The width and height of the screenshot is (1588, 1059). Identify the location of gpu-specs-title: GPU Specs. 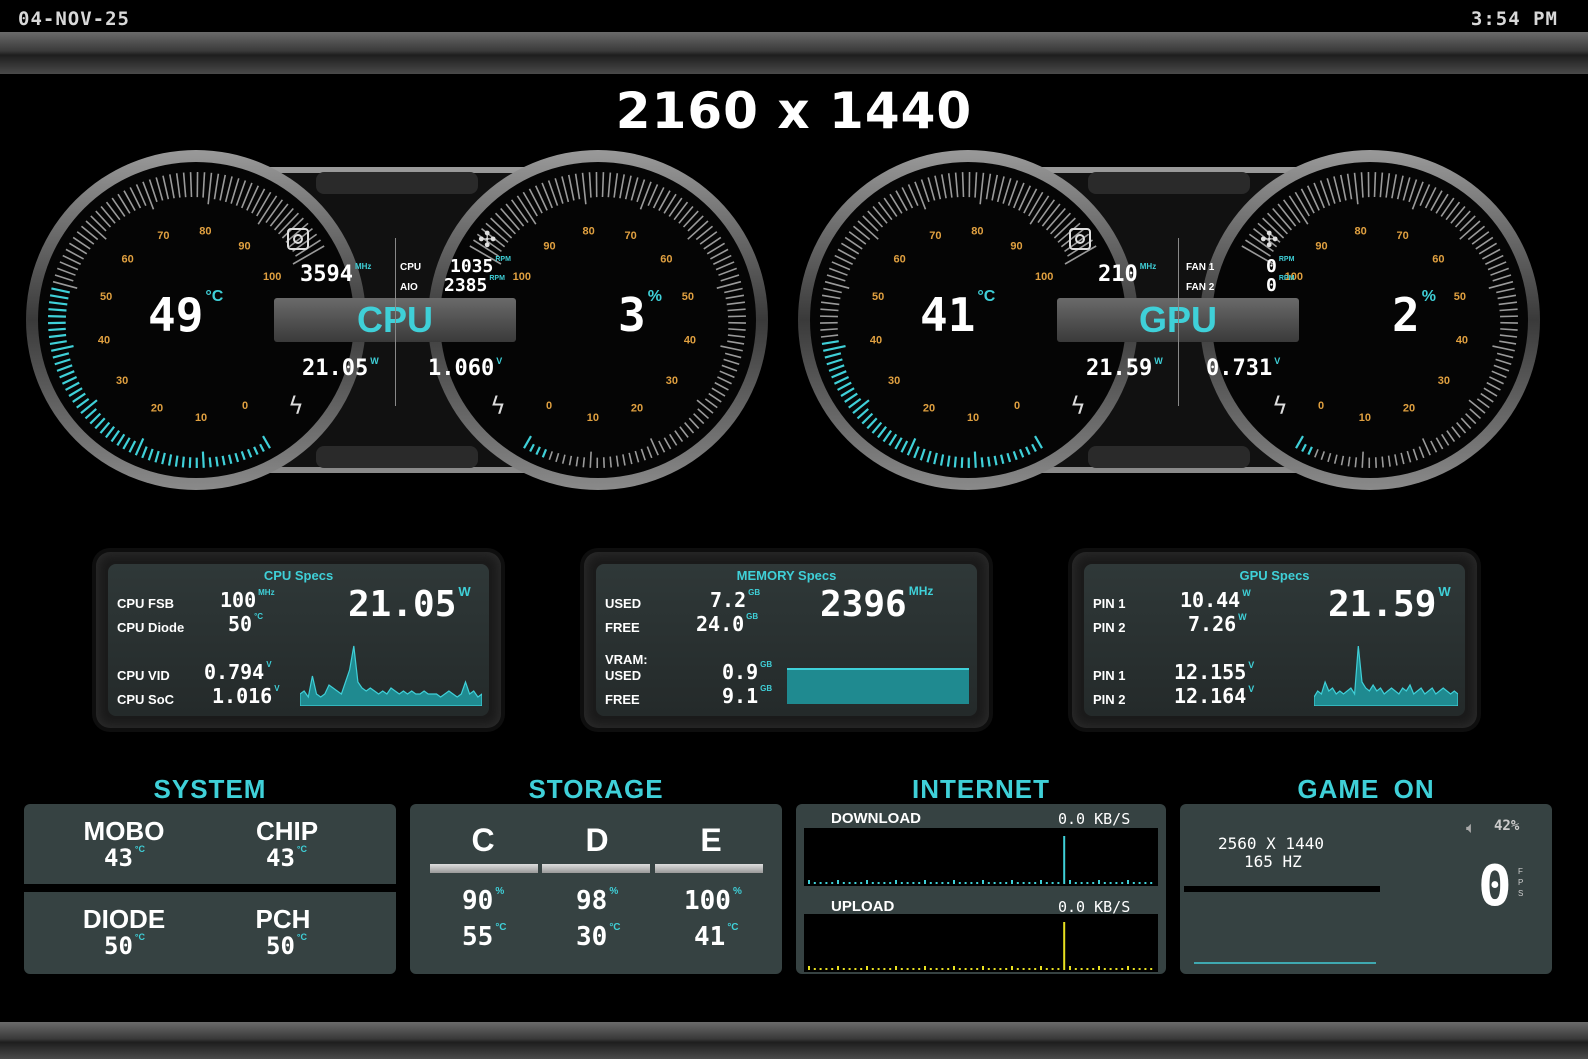
(1274, 575).